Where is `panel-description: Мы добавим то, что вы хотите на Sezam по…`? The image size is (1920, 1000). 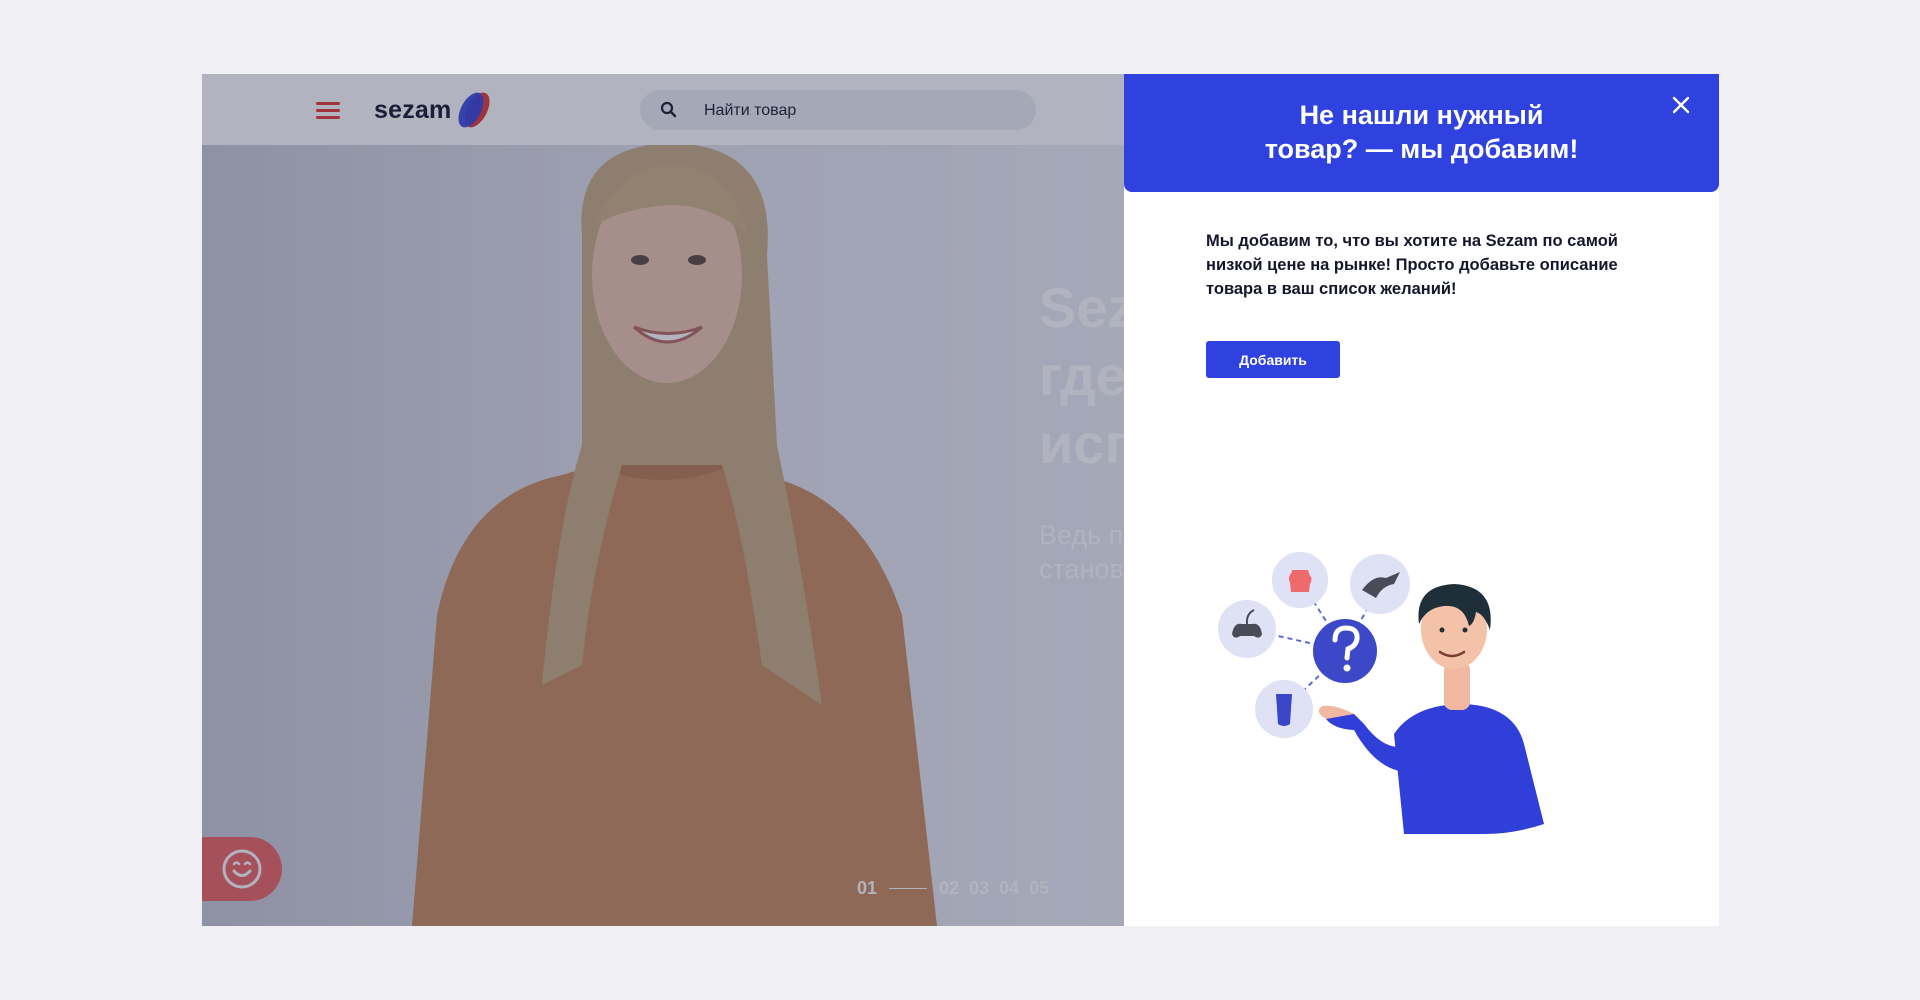
panel-description: Мы добавим то, что вы хотите на Sezam по… is located at coordinates (1412, 265).